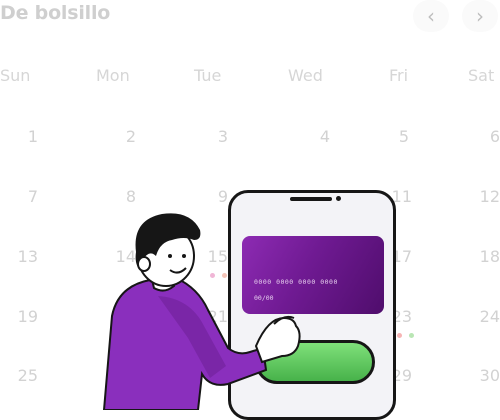  What do you see at coordinates (213, 196) in the screenshot?
I see `day-cell: 9` at bounding box center [213, 196].